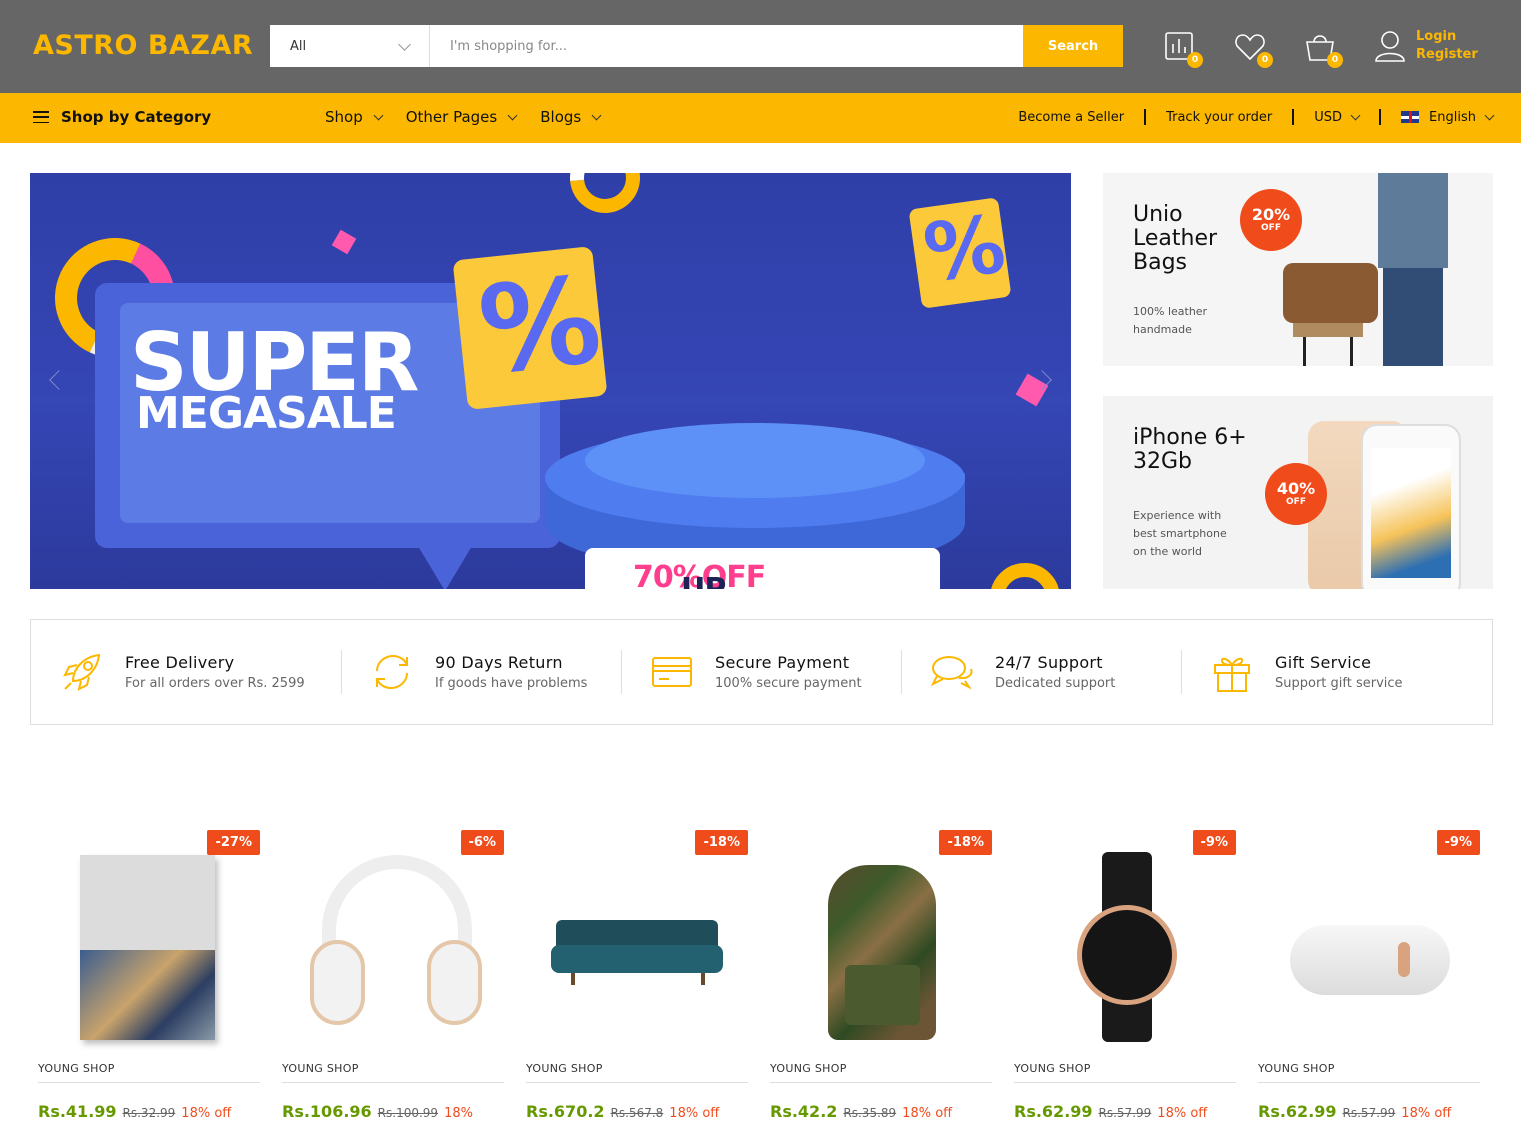 The height and width of the screenshot is (1132, 1521). I want to click on product-image-sofa, so click(637, 942).